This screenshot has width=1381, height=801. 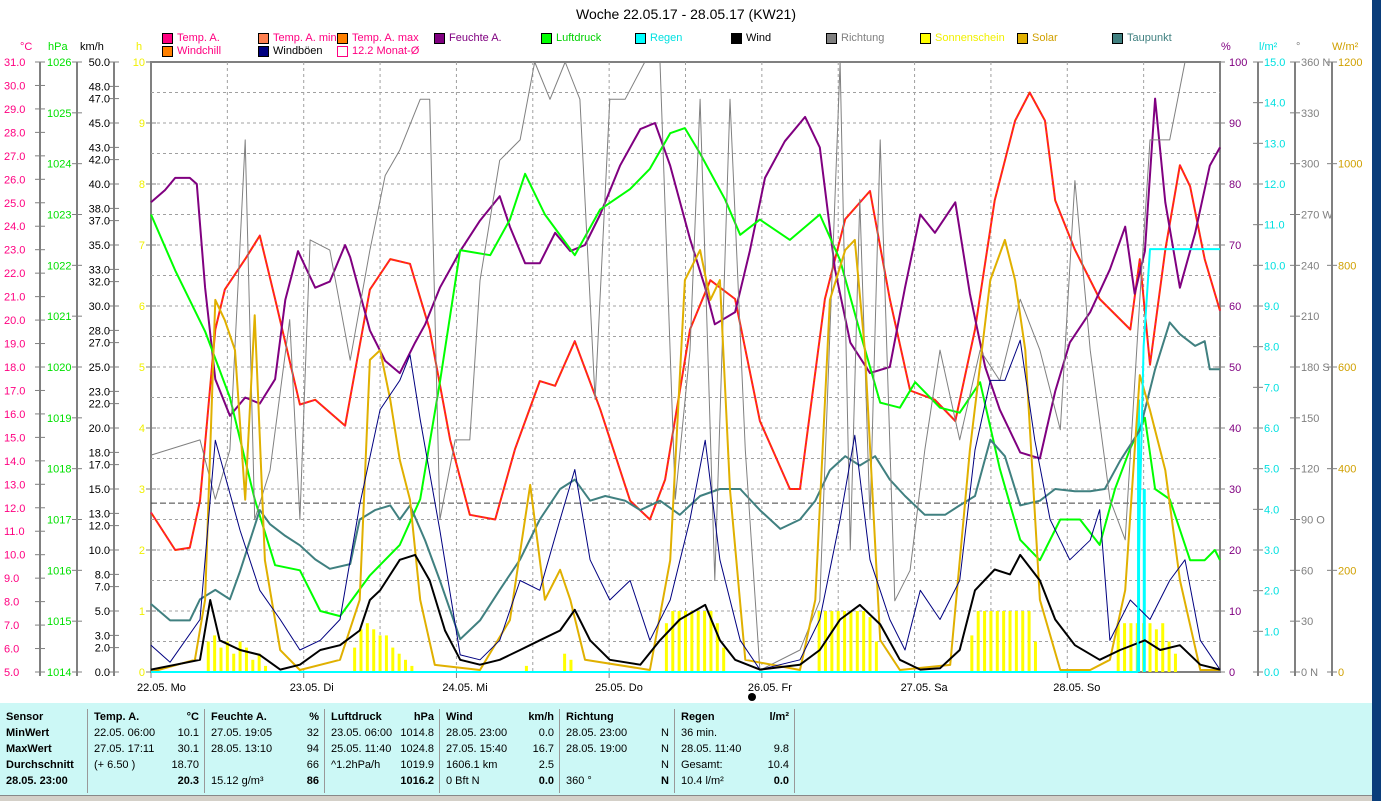 I want to click on table-header: Feuchte A.%, so click(x=264, y=717).